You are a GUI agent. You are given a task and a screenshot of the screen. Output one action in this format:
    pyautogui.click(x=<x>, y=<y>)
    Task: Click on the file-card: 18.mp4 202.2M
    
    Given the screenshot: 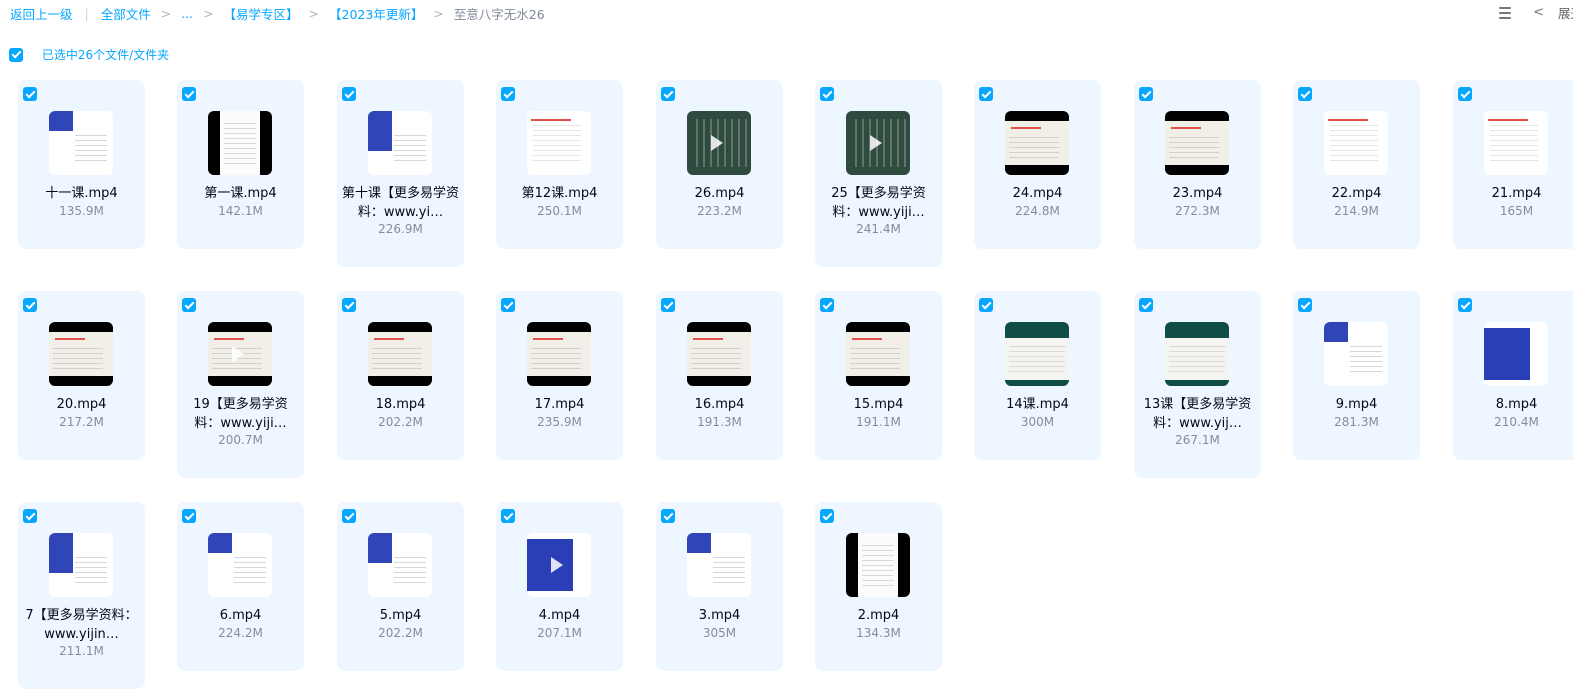 What is the action you would take?
    pyautogui.click(x=400, y=375)
    